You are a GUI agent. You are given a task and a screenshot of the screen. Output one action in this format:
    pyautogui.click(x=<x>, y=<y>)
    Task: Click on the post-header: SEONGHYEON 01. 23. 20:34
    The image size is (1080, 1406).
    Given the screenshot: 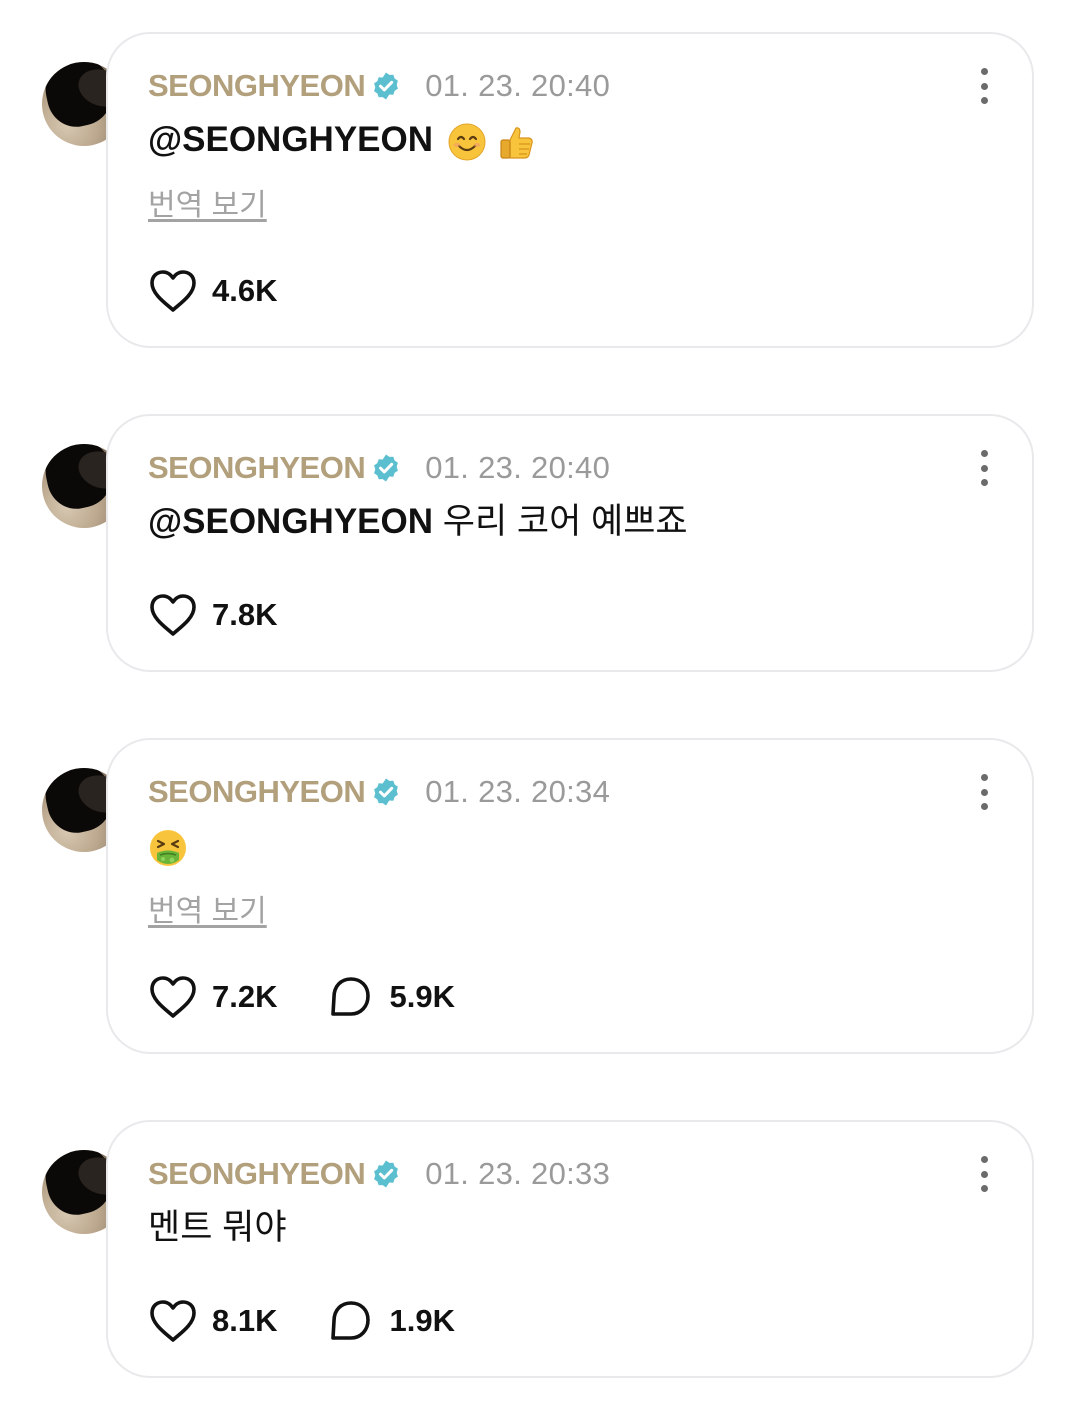 What is the action you would take?
    pyautogui.click(x=379, y=792)
    